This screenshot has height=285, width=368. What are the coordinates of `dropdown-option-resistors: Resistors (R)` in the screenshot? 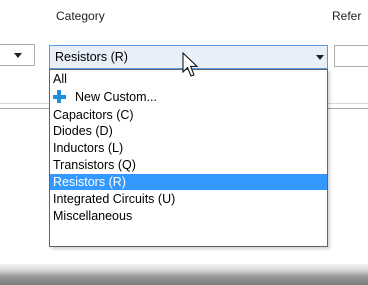 It's located at (188, 182).